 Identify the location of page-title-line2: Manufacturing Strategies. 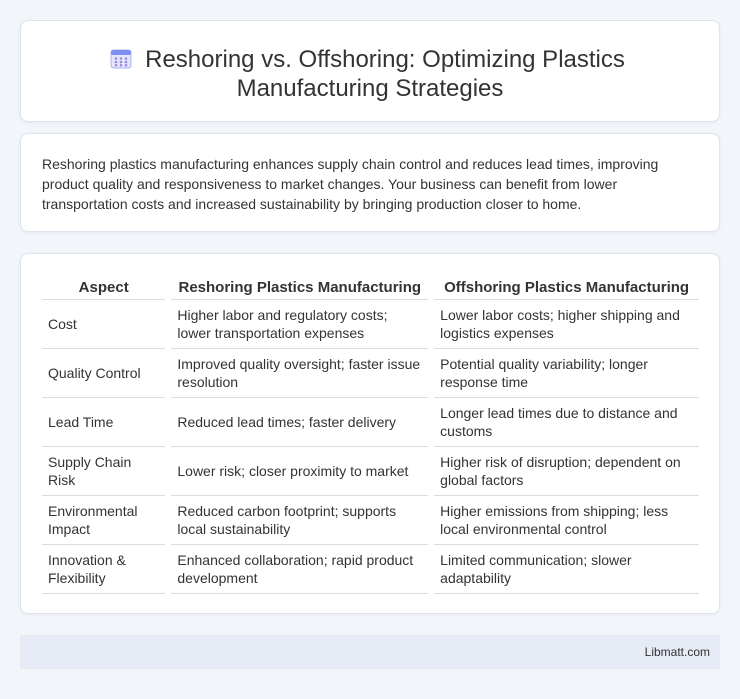
(370, 88).